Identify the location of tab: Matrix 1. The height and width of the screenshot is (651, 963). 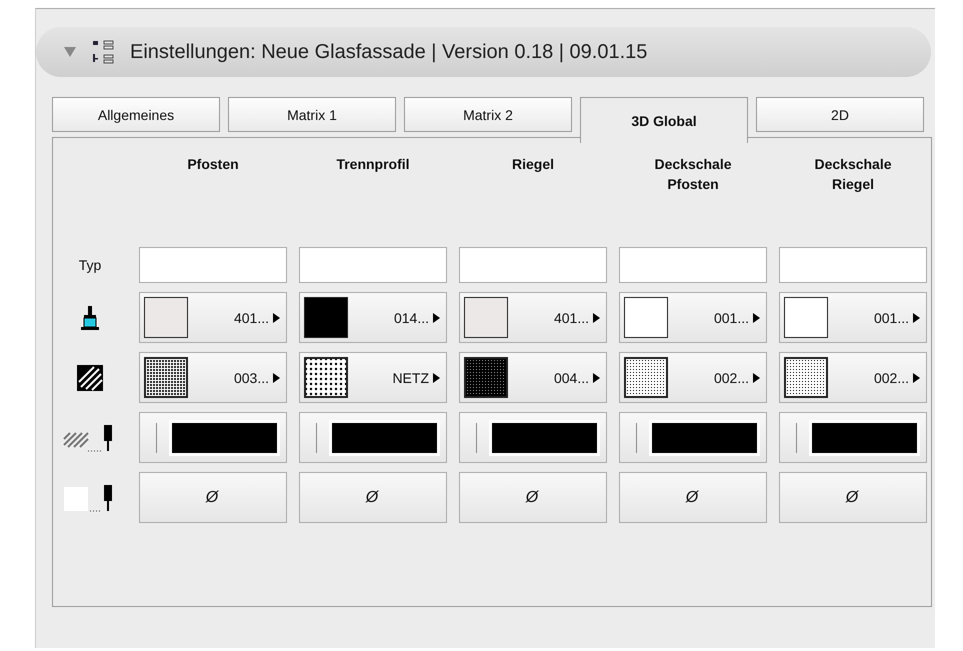
(312, 114).